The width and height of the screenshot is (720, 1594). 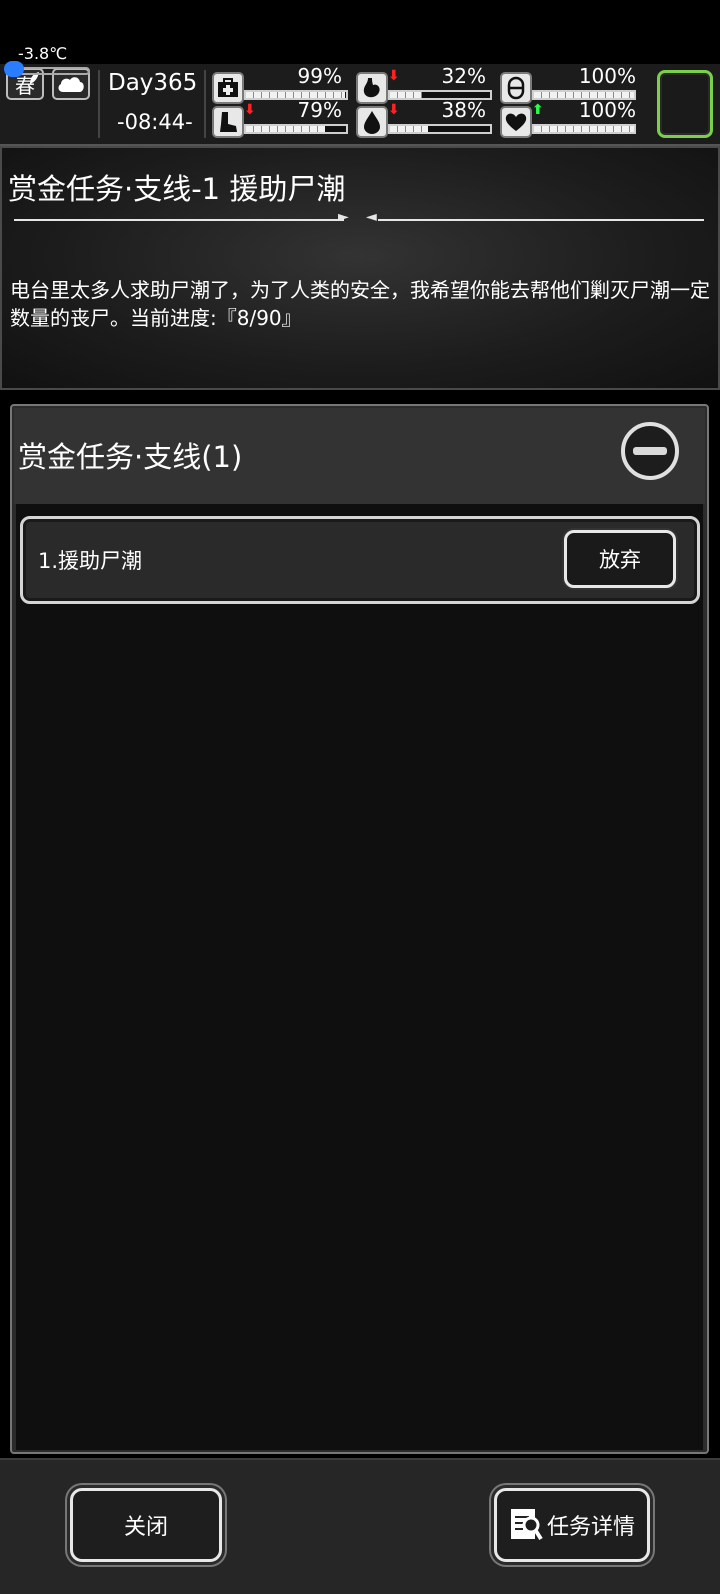 What do you see at coordinates (177, 189) in the screenshot?
I see `task-title: 赏金任务·支线-1 援助尸潮` at bounding box center [177, 189].